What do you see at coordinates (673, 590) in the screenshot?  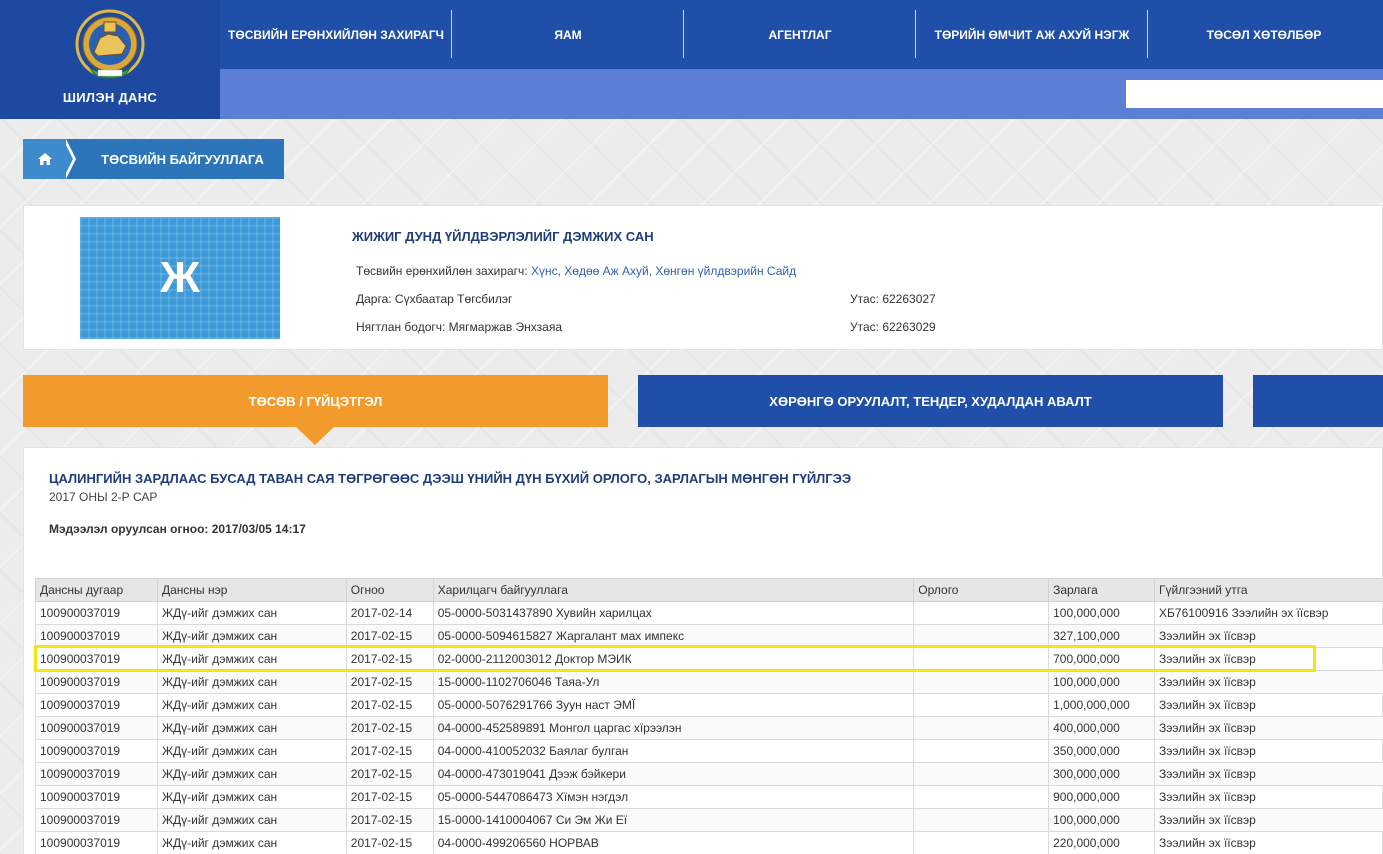 I see `column-counterparty: Харилцагч байгууллага` at bounding box center [673, 590].